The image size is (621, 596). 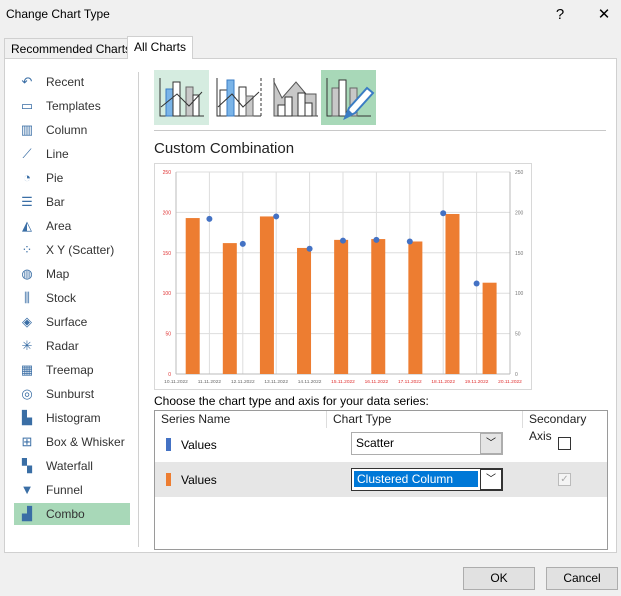 I want to click on sidebar-item-surface: ◈ Surface, so click(x=72, y=322).